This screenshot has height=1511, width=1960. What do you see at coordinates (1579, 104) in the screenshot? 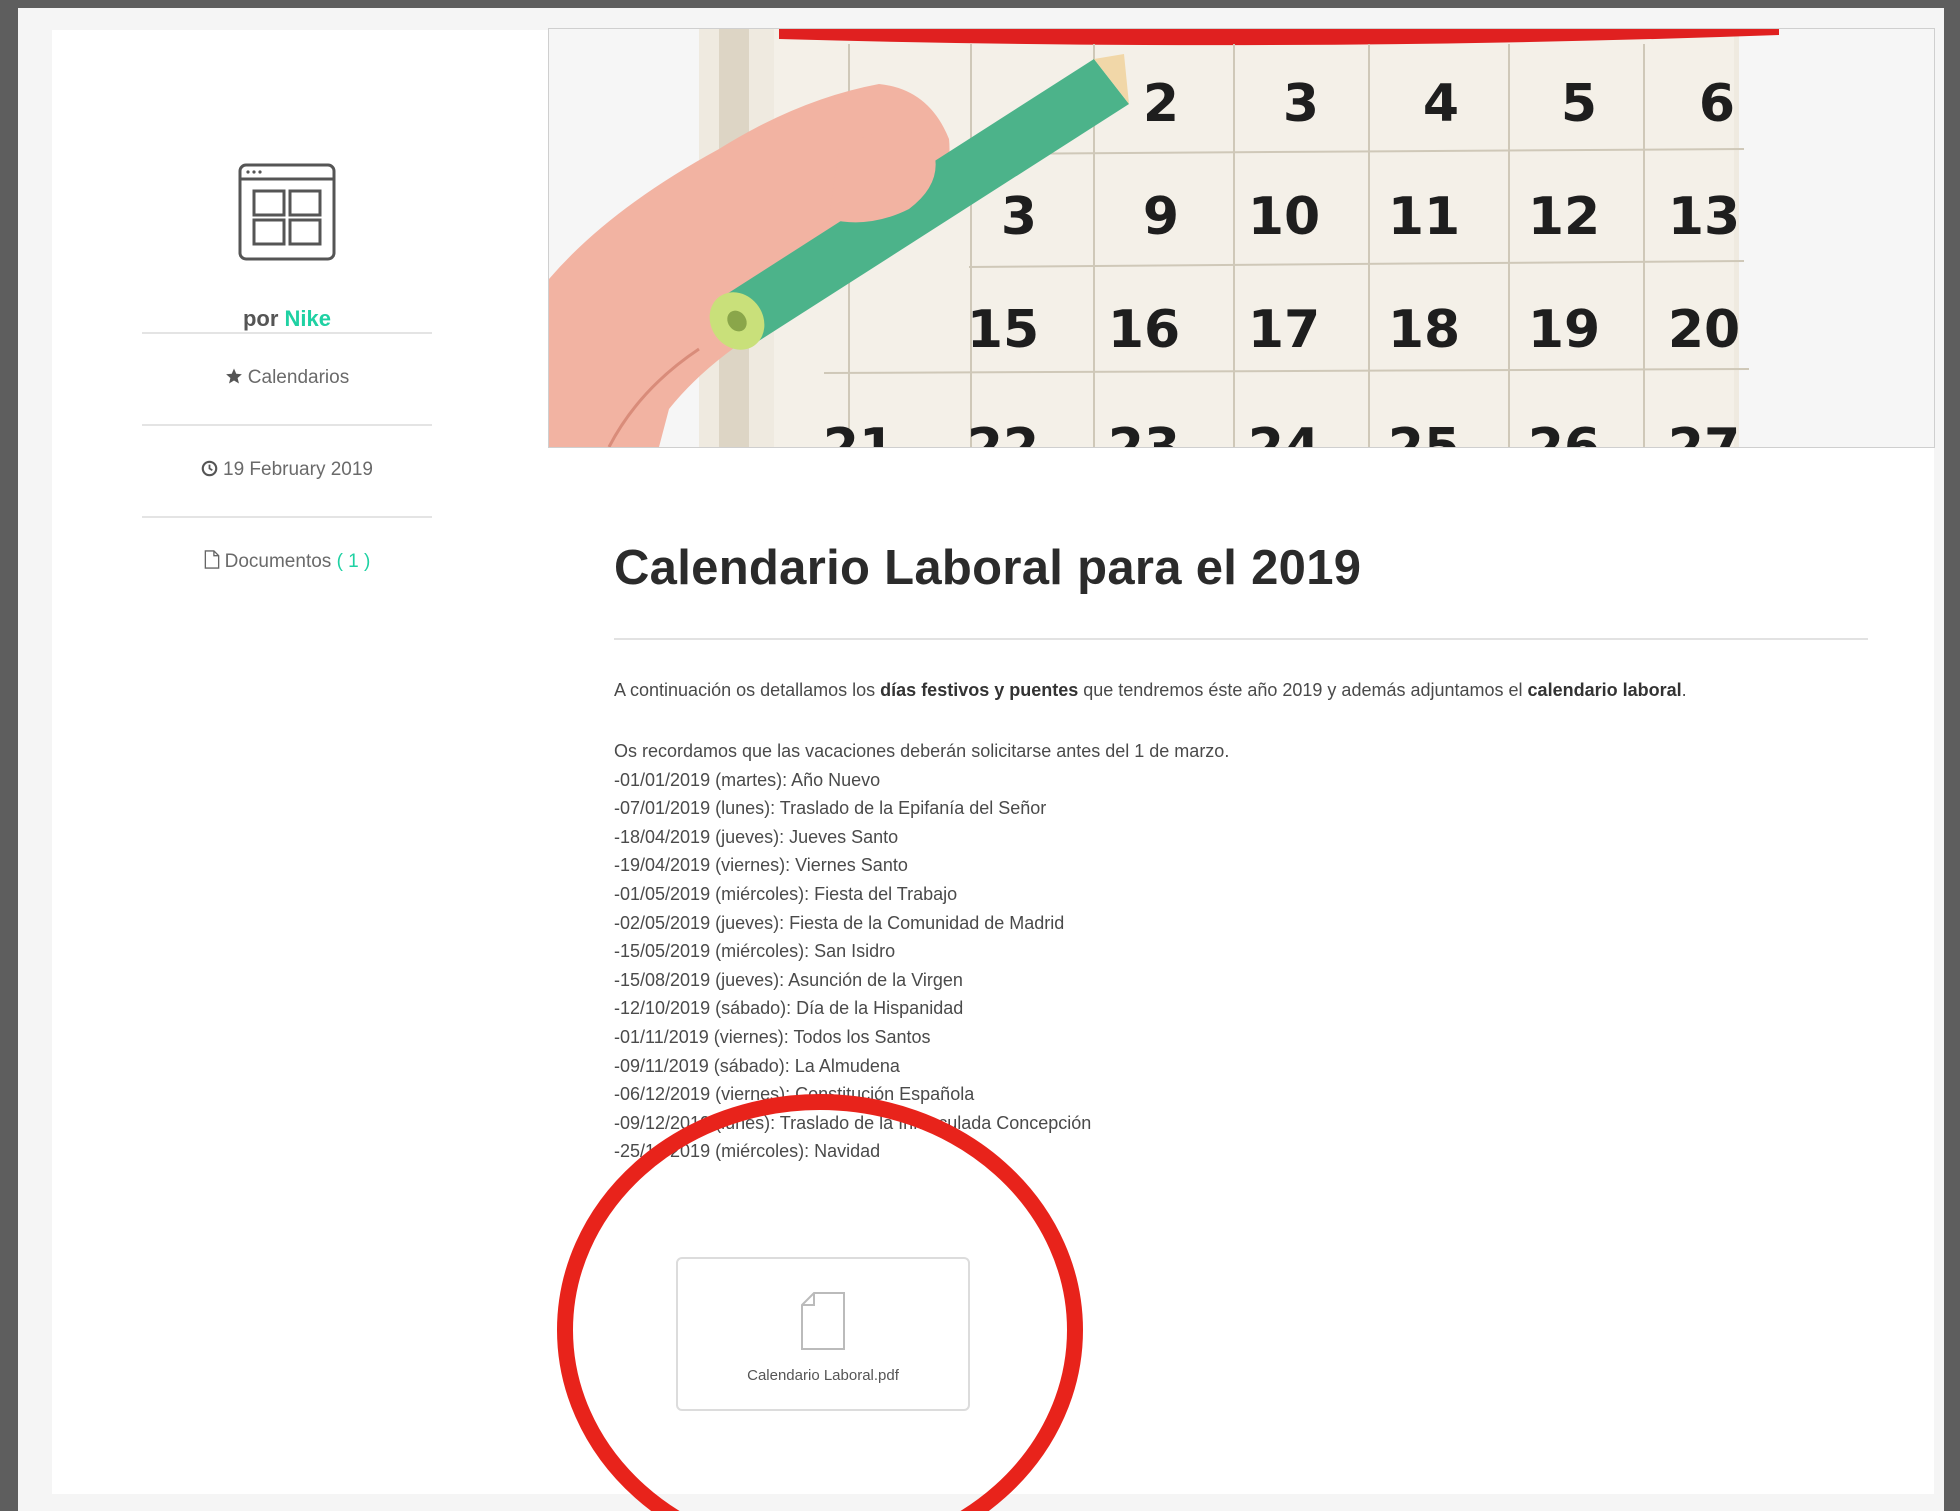
I see `calendar-day: 5` at bounding box center [1579, 104].